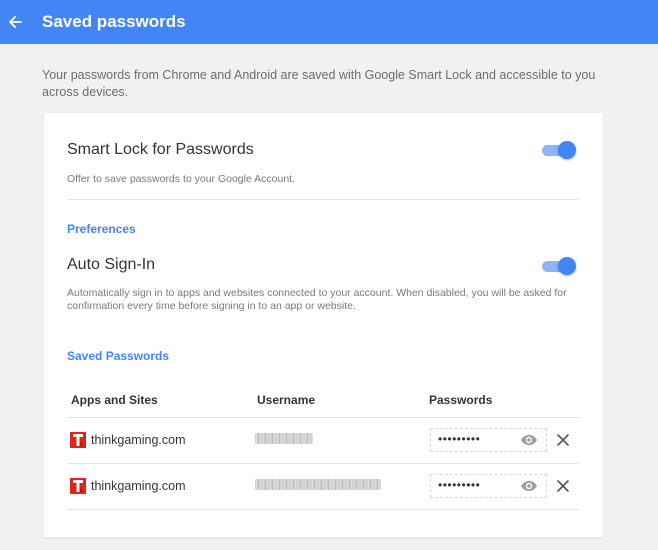 This screenshot has height=550, width=658. Describe the element at coordinates (101, 229) in the screenshot. I see `preferences-label: Preferences` at that location.